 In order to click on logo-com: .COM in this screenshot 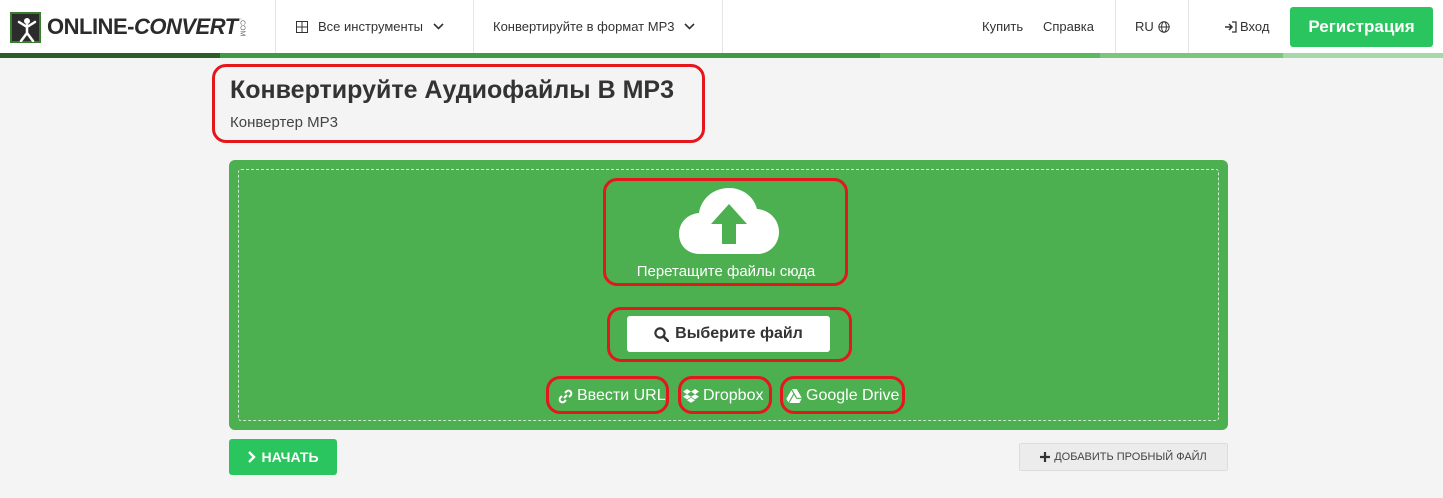, I will do `click(242, 27)`.